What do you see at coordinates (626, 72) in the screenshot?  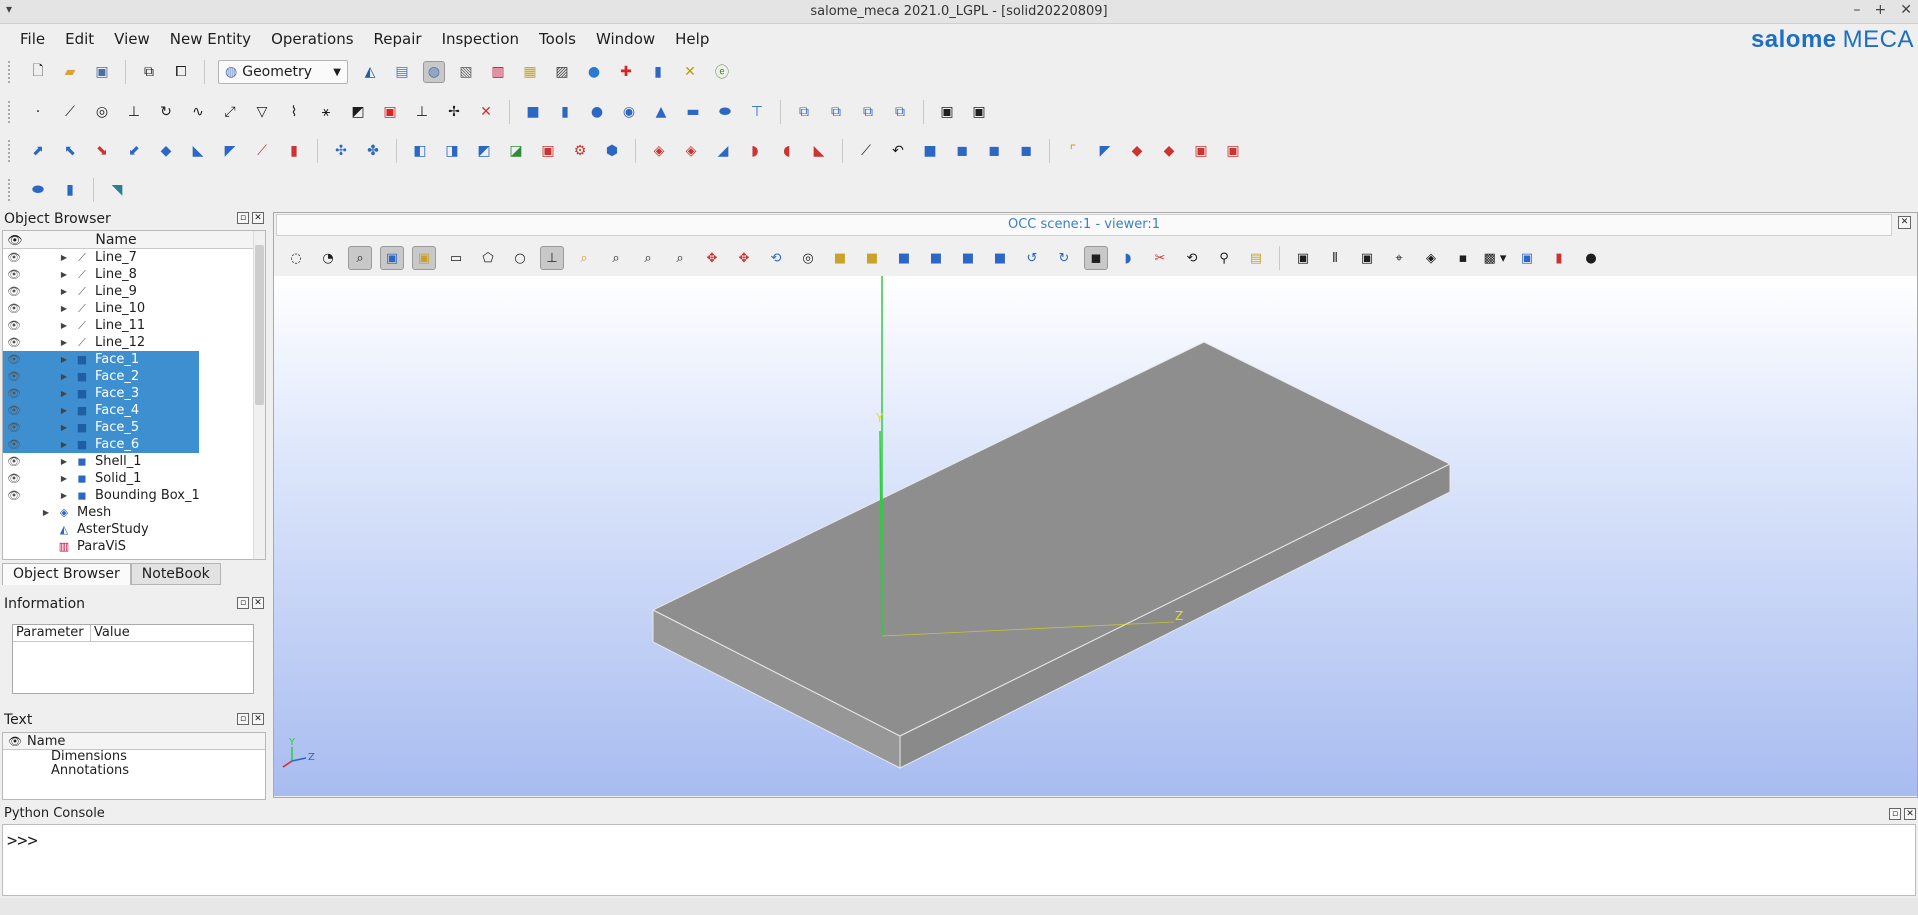 I see `eficas-module-icon: ✚` at bounding box center [626, 72].